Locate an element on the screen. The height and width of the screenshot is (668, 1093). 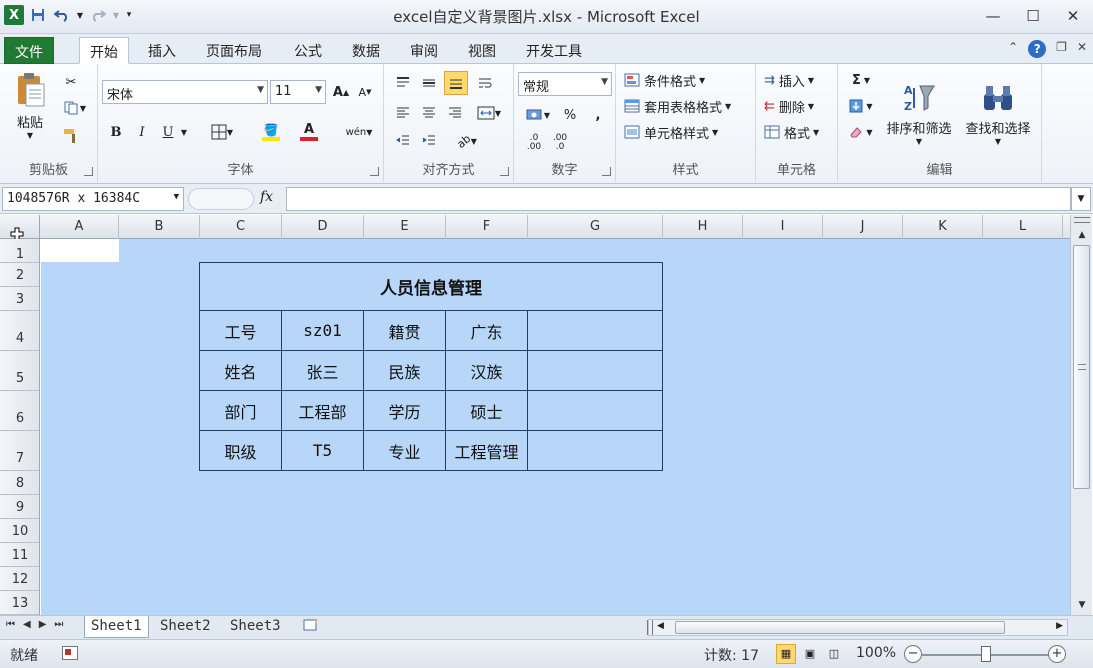
format-painter-icon is located at coordinates (71, 136).